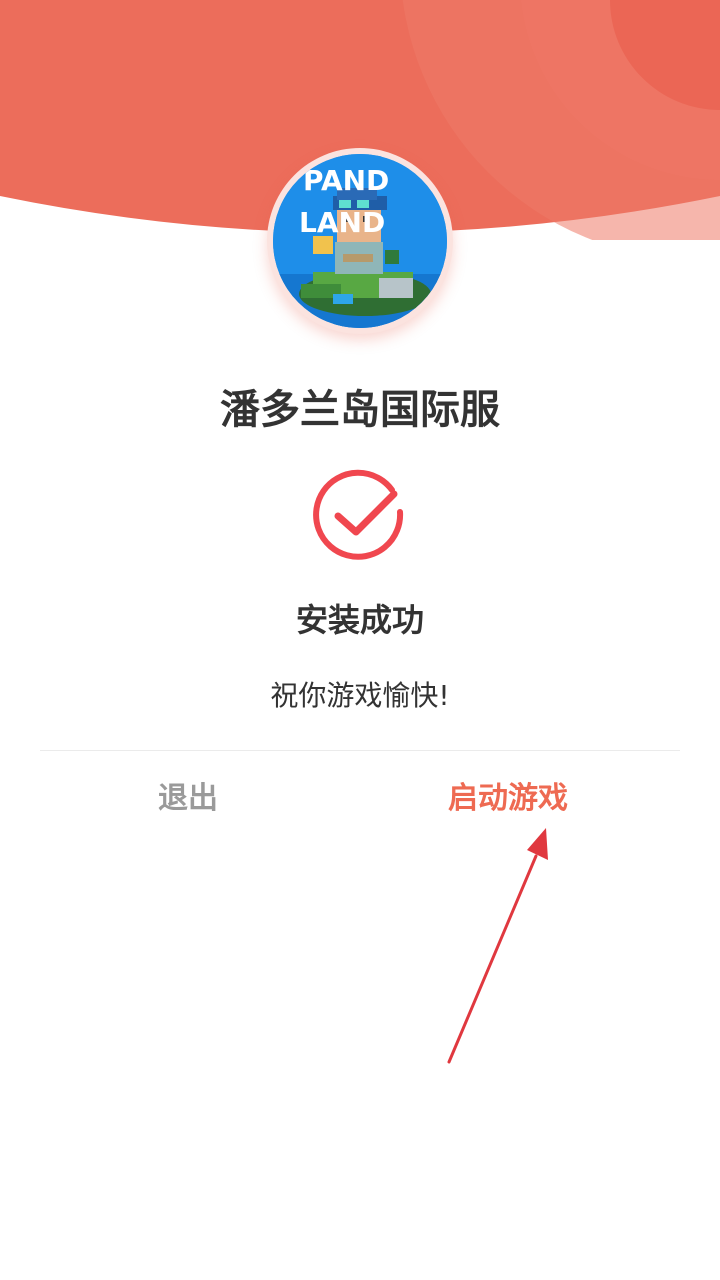 The image size is (720, 1280). I want to click on app-icon: PAND LAND, so click(360, 241).